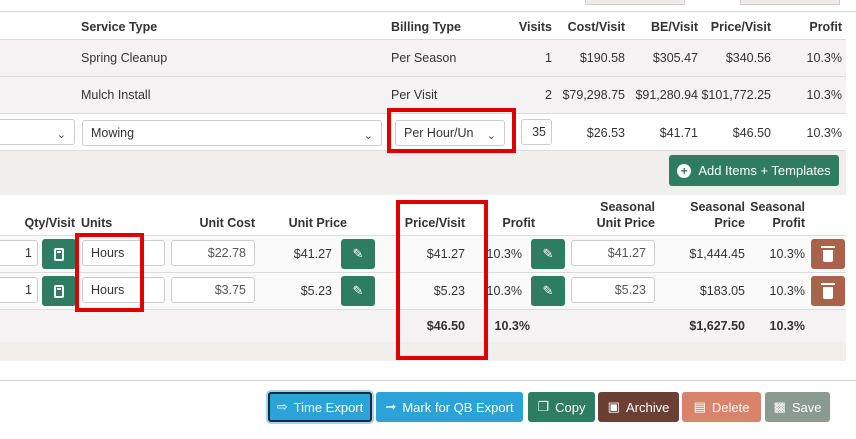 This screenshot has height=439, width=856. Describe the element at coordinates (451, 130) in the screenshot. I see `highlight-billing-type` at that location.